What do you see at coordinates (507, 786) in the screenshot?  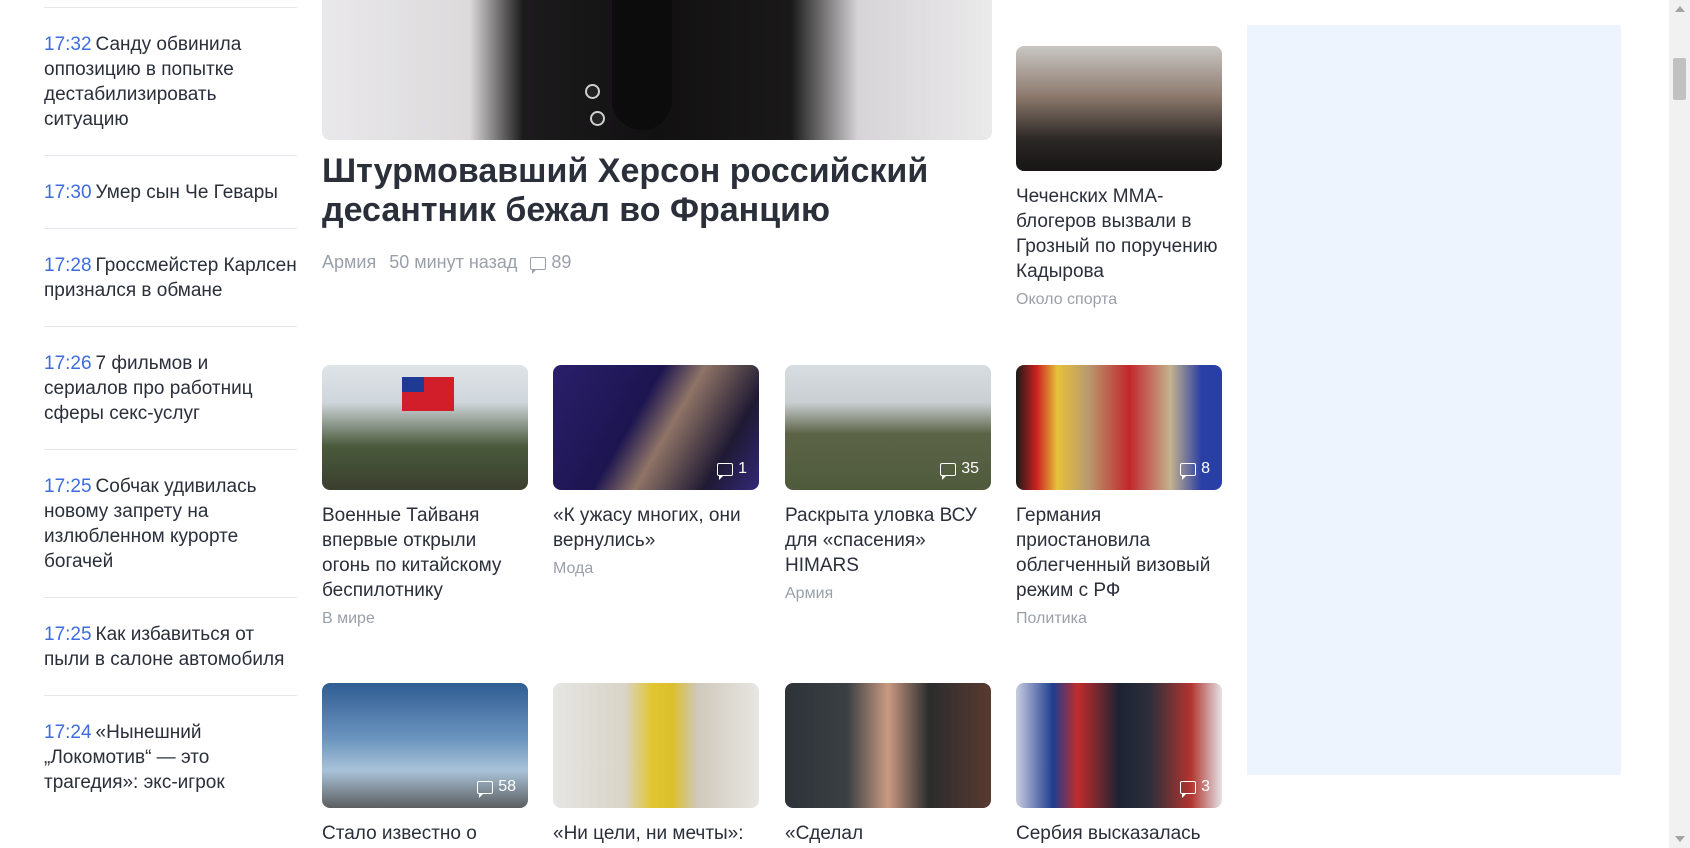 I see `comment-count: 58` at bounding box center [507, 786].